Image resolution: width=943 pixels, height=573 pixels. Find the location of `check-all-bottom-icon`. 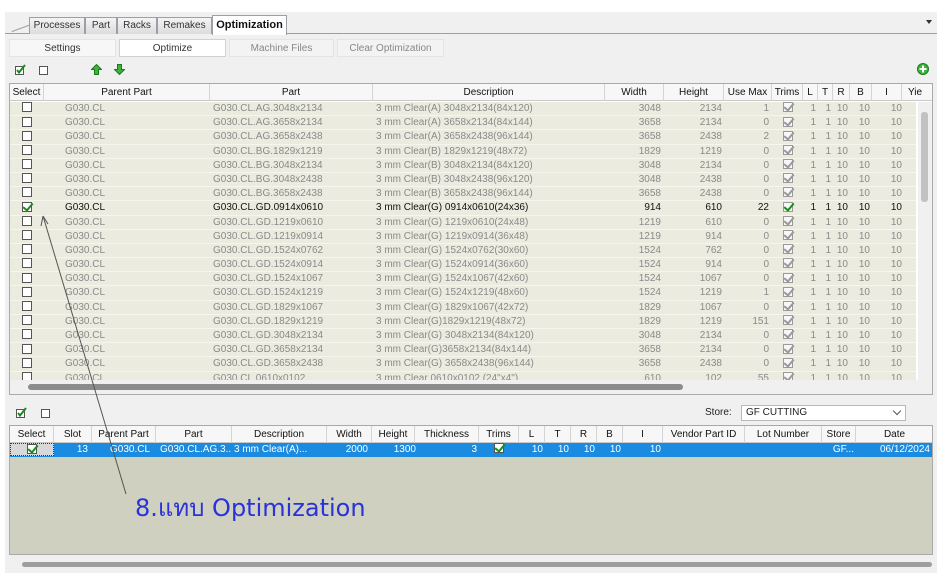

check-all-bottom-icon is located at coordinates (21, 412).